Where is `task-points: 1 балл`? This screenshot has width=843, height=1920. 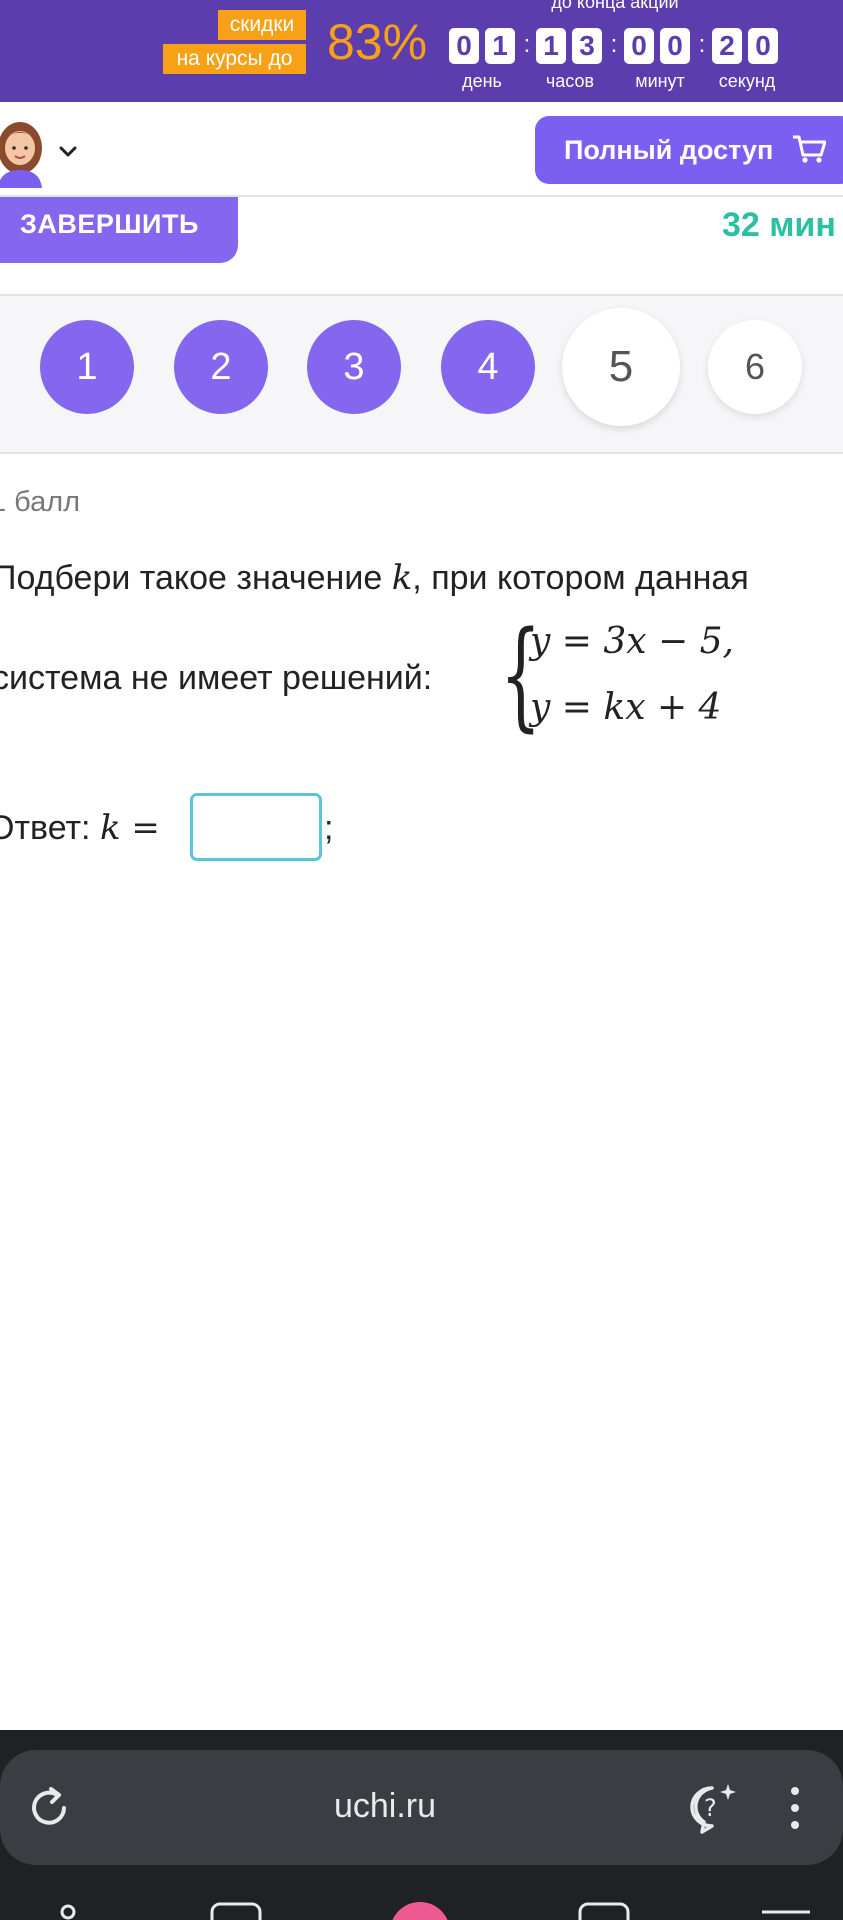 task-points: 1 балл is located at coordinates (40, 502).